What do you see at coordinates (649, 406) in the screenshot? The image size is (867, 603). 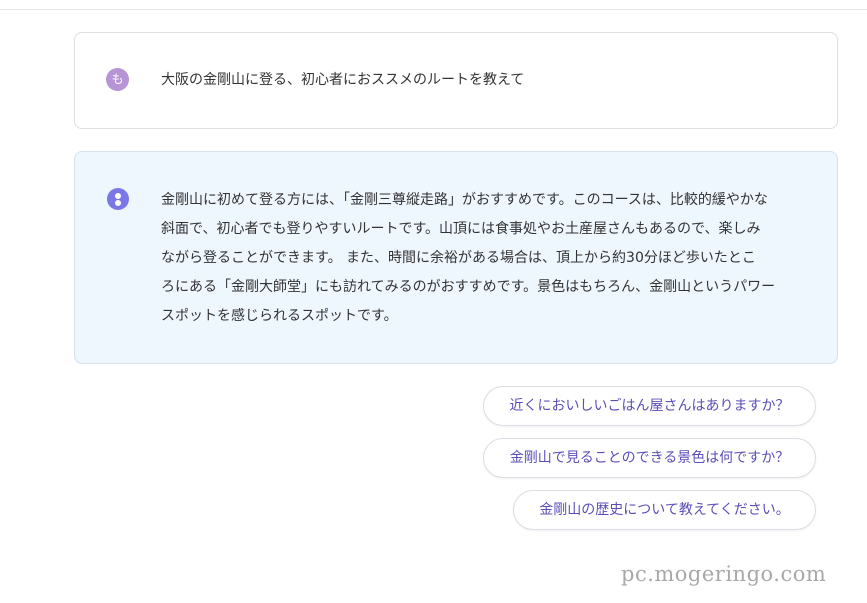 I see `suggestion-button-restaurants: 近くにおいしいごはん屋さんはありますか？` at bounding box center [649, 406].